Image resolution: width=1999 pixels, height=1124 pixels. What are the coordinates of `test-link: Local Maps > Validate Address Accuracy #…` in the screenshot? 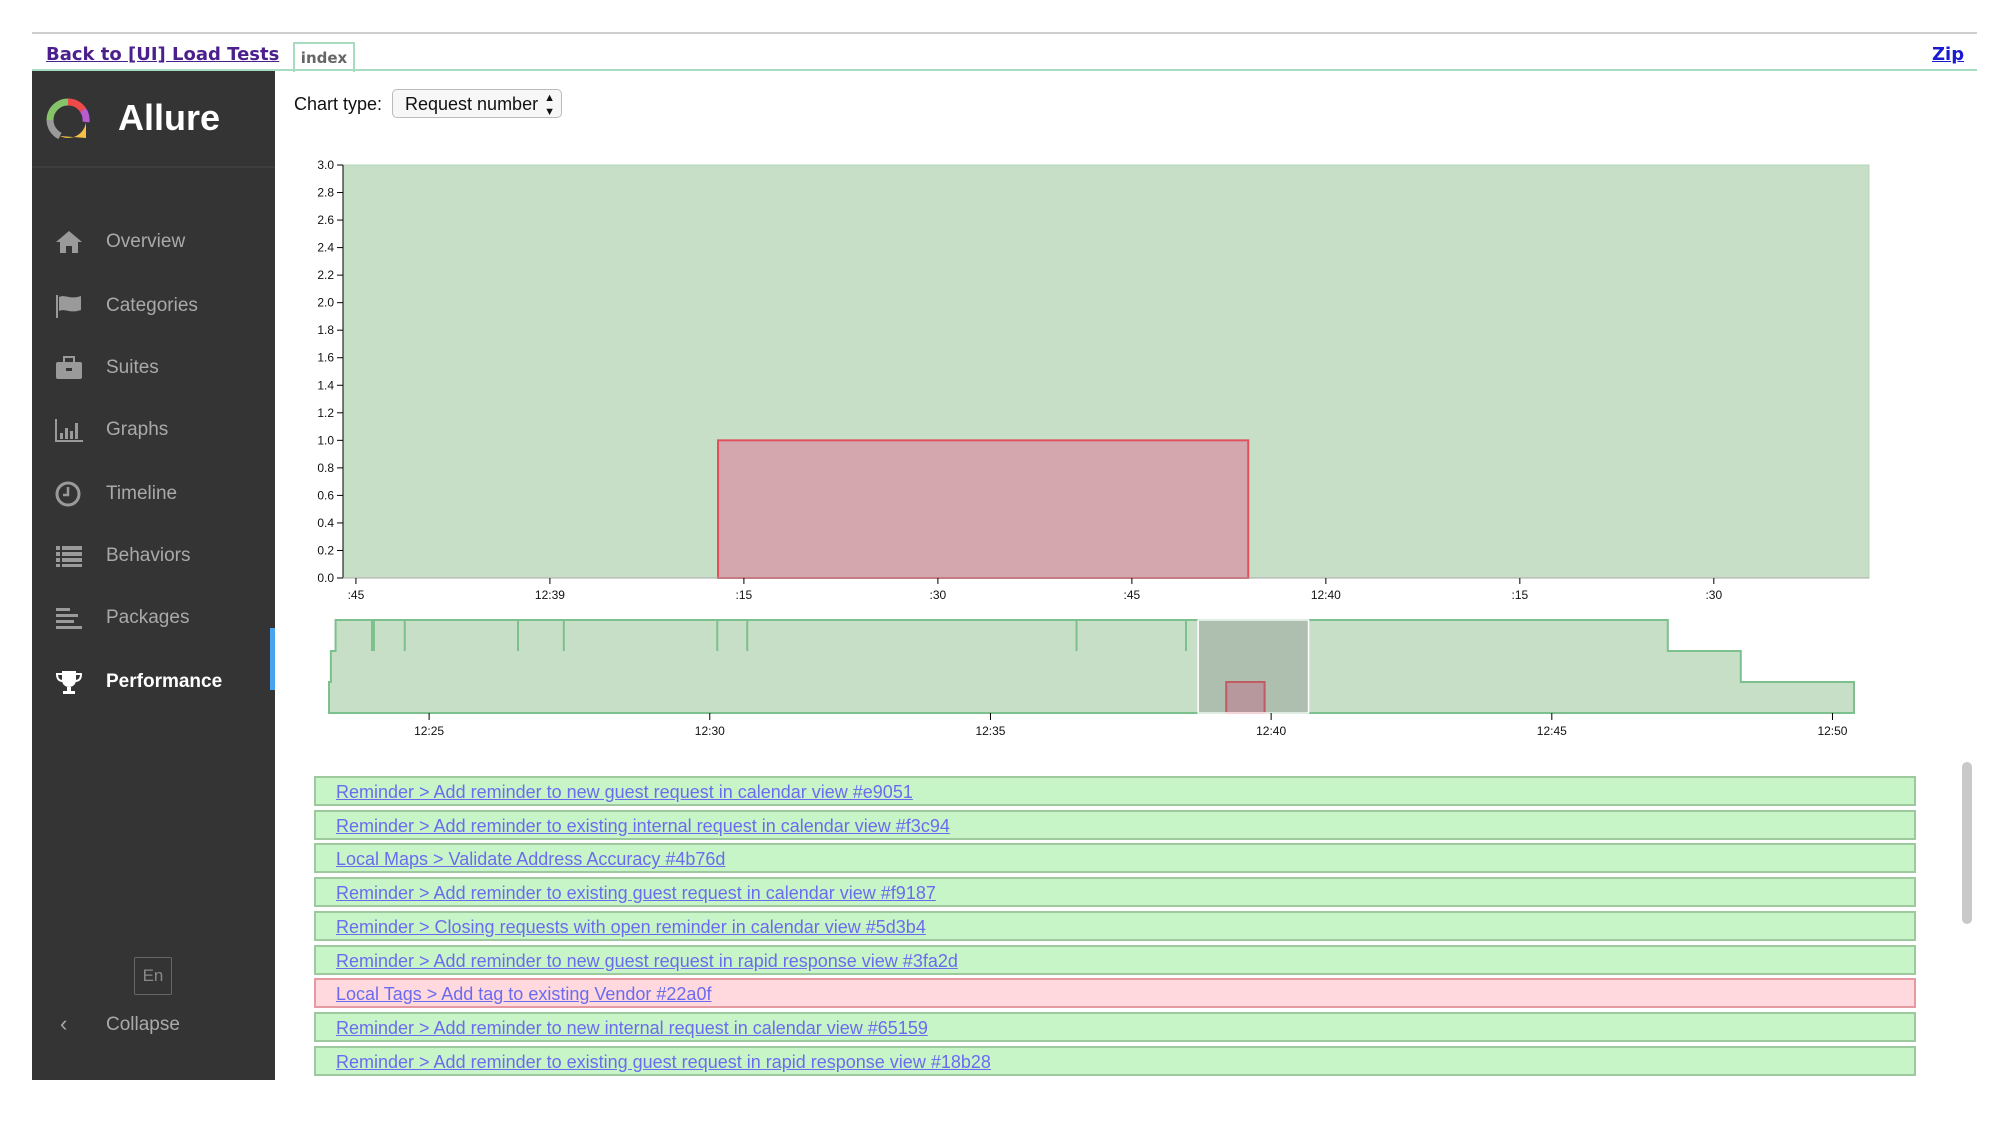 It's located at (530, 859).